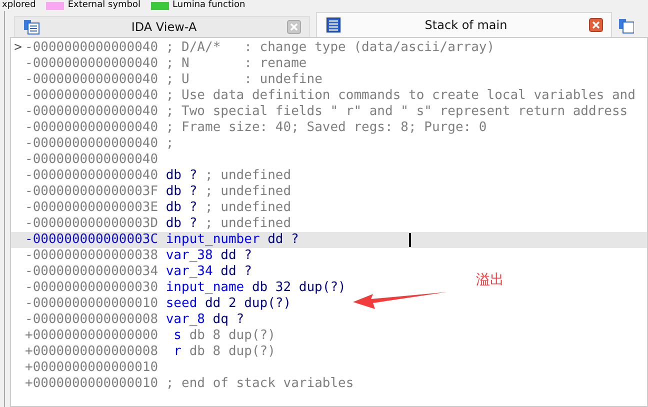 This screenshot has width=648, height=407. What do you see at coordinates (209, 5) in the screenshot?
I see `legend-label: Lumina function` at bounding box center [209, 5].